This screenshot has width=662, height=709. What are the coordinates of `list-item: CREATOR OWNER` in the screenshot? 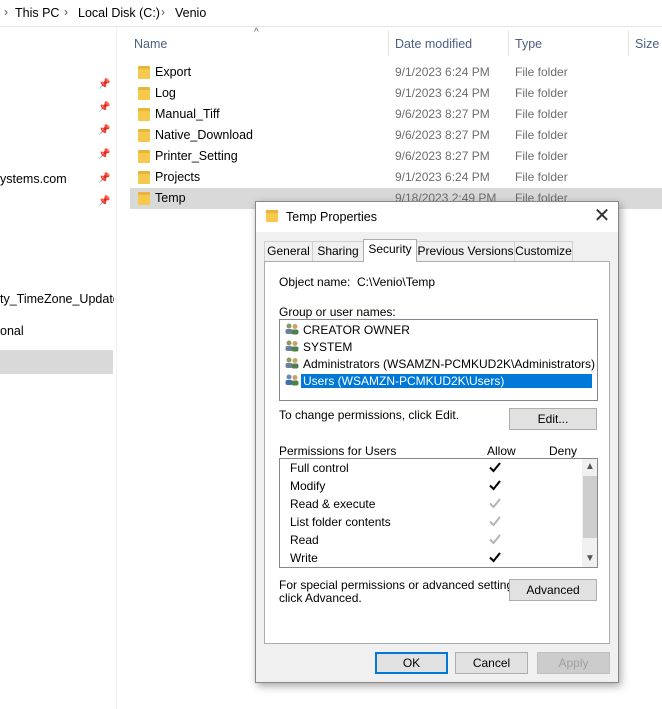 It's located at (439, 329).